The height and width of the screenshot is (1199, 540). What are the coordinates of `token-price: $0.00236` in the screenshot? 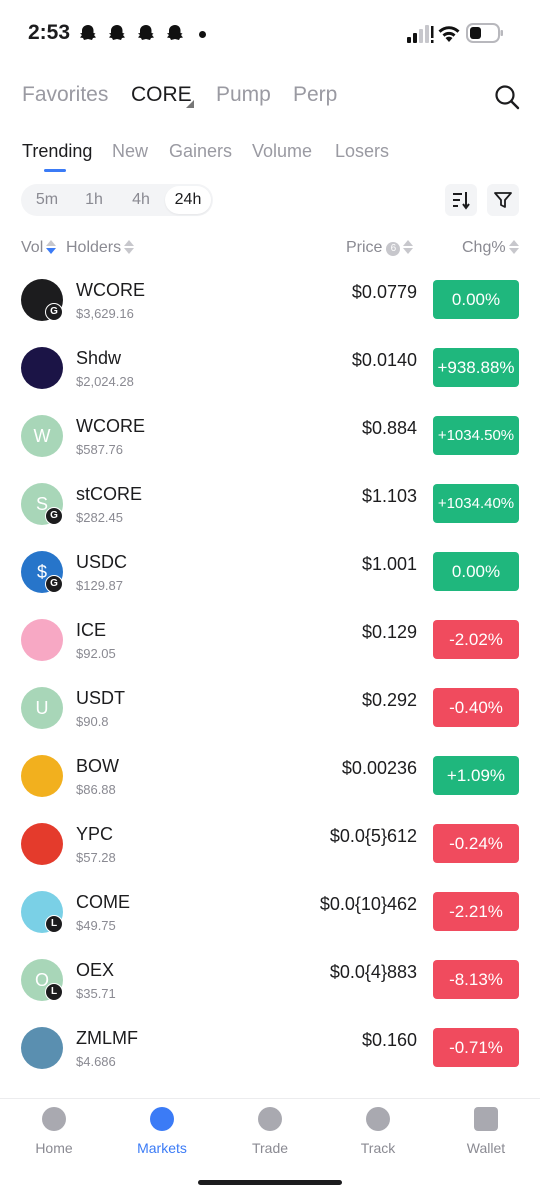 It's located at (379, 768).